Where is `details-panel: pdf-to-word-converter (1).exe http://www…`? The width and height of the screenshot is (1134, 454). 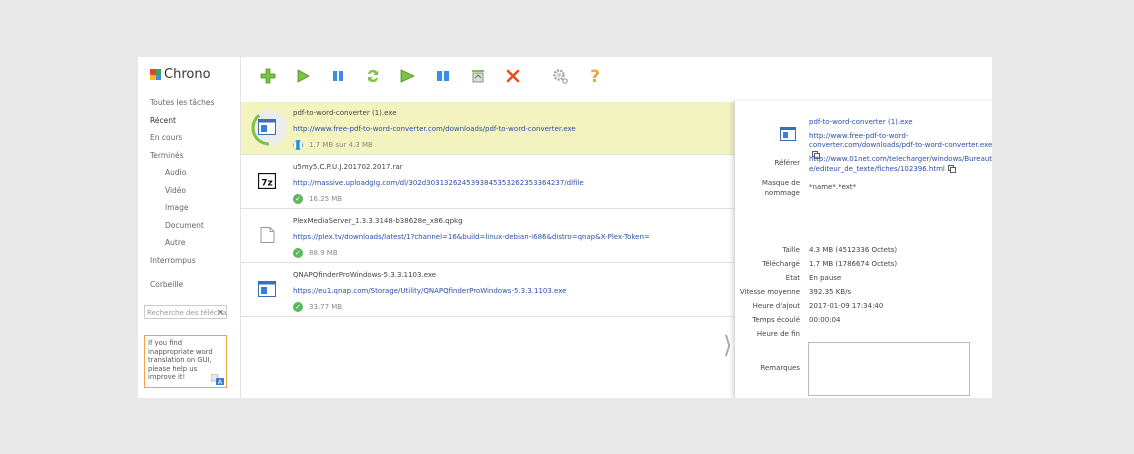
details-panel: pdf-to-word-converter (1).exe http://www… is located at coordinates (863, 249).